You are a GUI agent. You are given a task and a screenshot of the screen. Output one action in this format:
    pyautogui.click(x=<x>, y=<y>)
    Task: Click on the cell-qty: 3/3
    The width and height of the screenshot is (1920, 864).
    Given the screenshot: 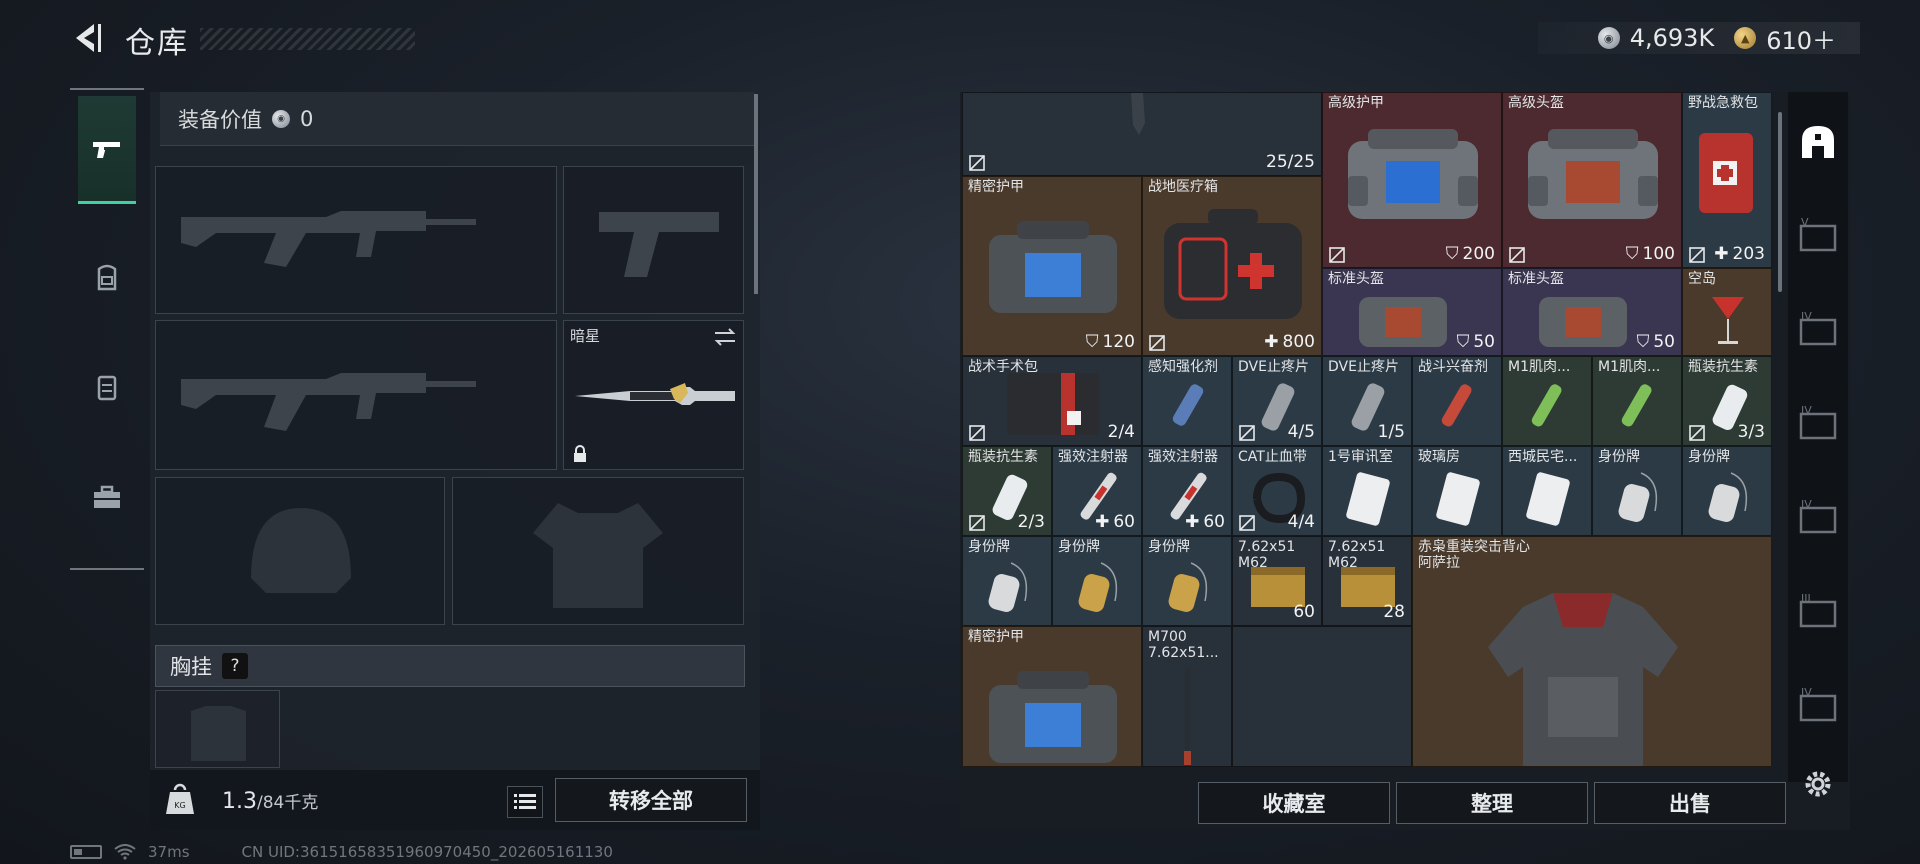 What is the action you would take?
    pyautogui.click(x=1751, y=432)
    